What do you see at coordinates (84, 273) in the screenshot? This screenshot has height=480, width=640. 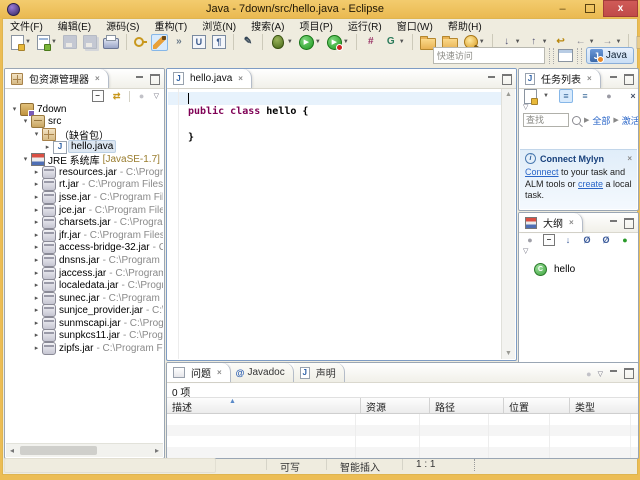 I see `tree-item: ▸ jaccess.jar- C:\Program File` at bounding box center [84, 273].